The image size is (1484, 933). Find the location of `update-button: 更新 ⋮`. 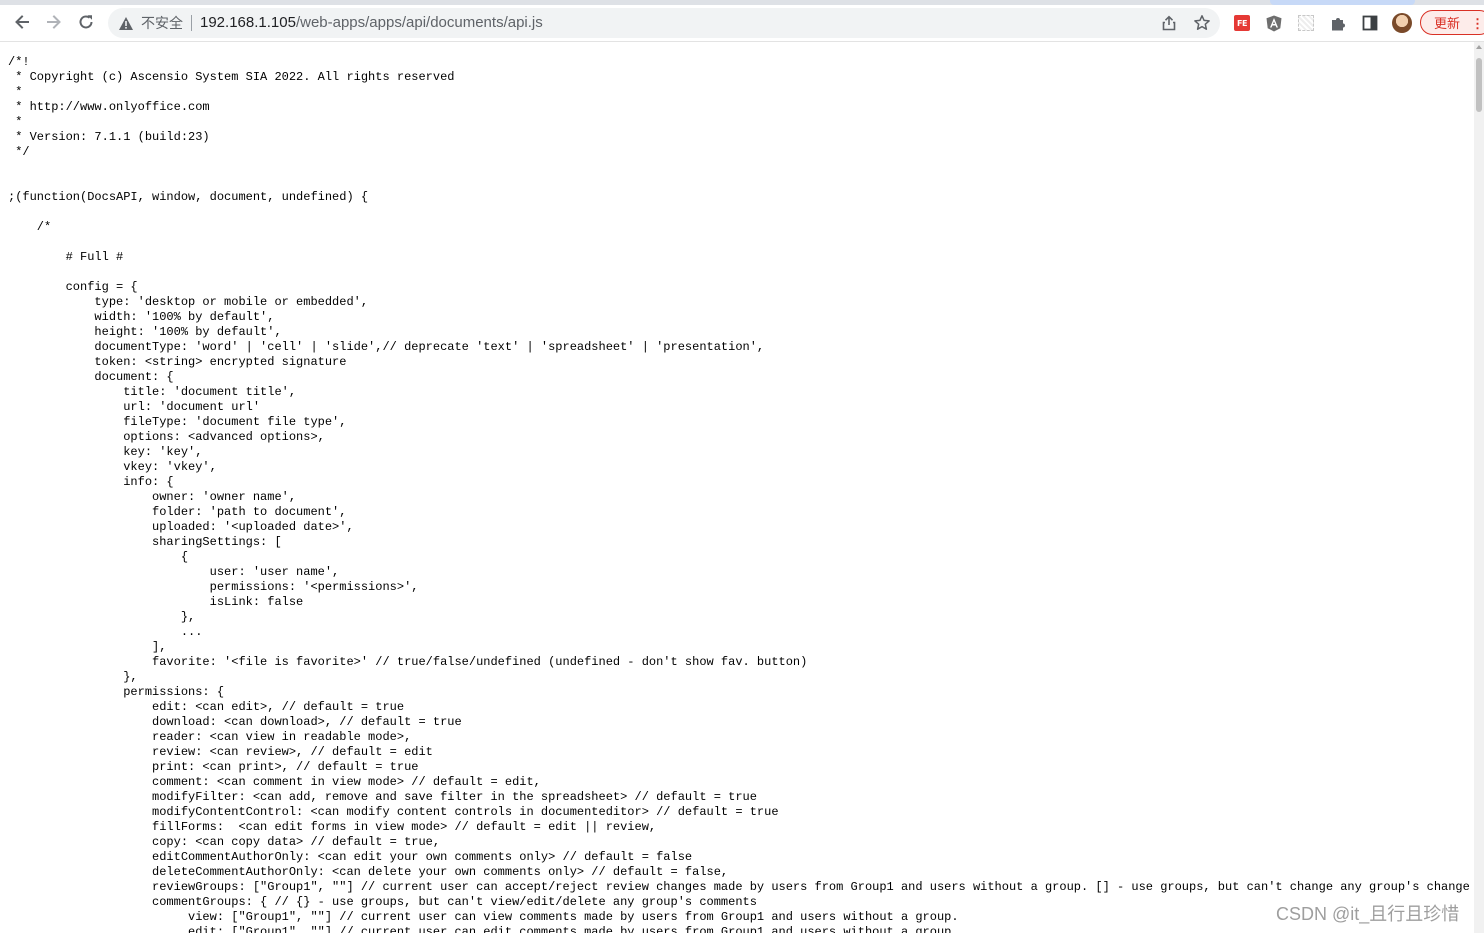

update-button: 更新 ⋮ is located at coordinates (1452, 22).